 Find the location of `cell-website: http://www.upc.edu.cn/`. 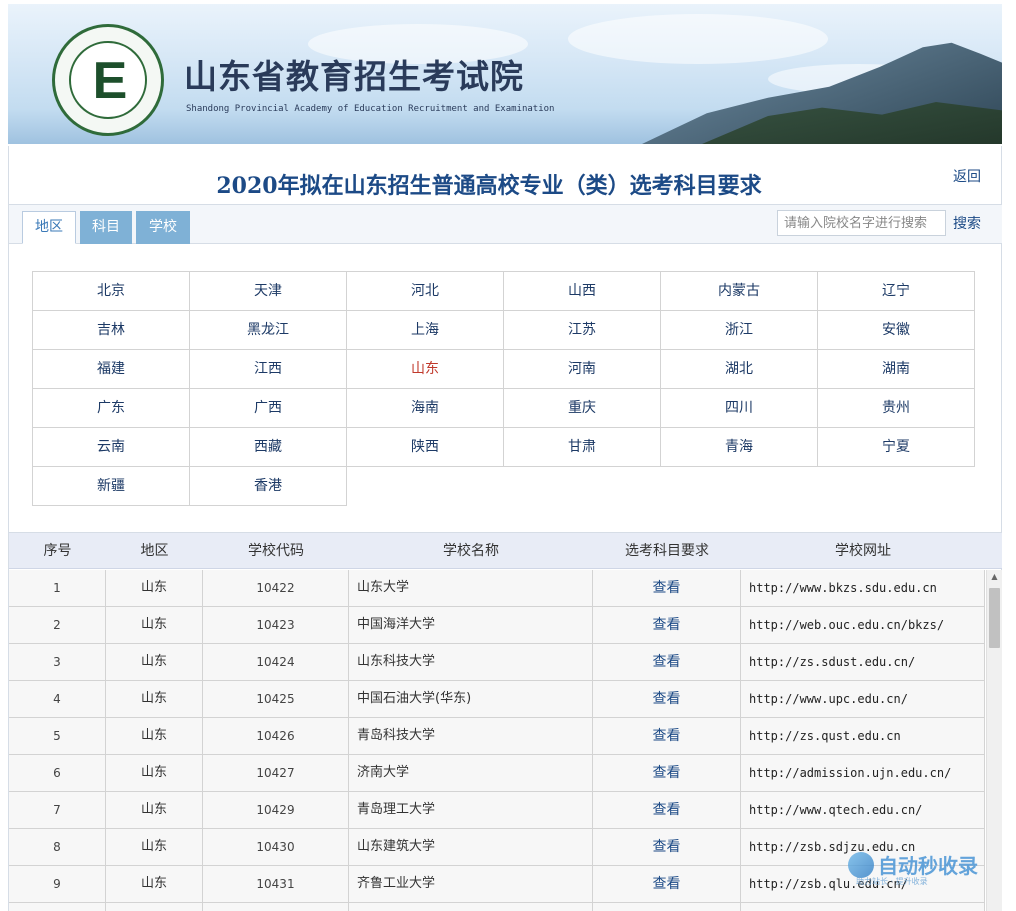

cell-website: http://www.upc.edu.cn/ is located at coordinates (863, 699).